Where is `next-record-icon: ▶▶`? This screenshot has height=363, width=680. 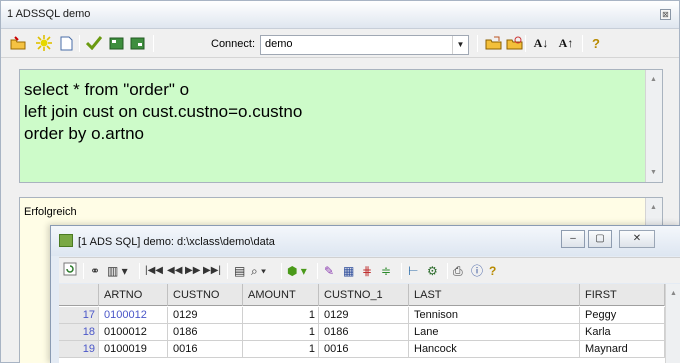
next-record-icon: ▶▶ is located at coordinates (192, 271).